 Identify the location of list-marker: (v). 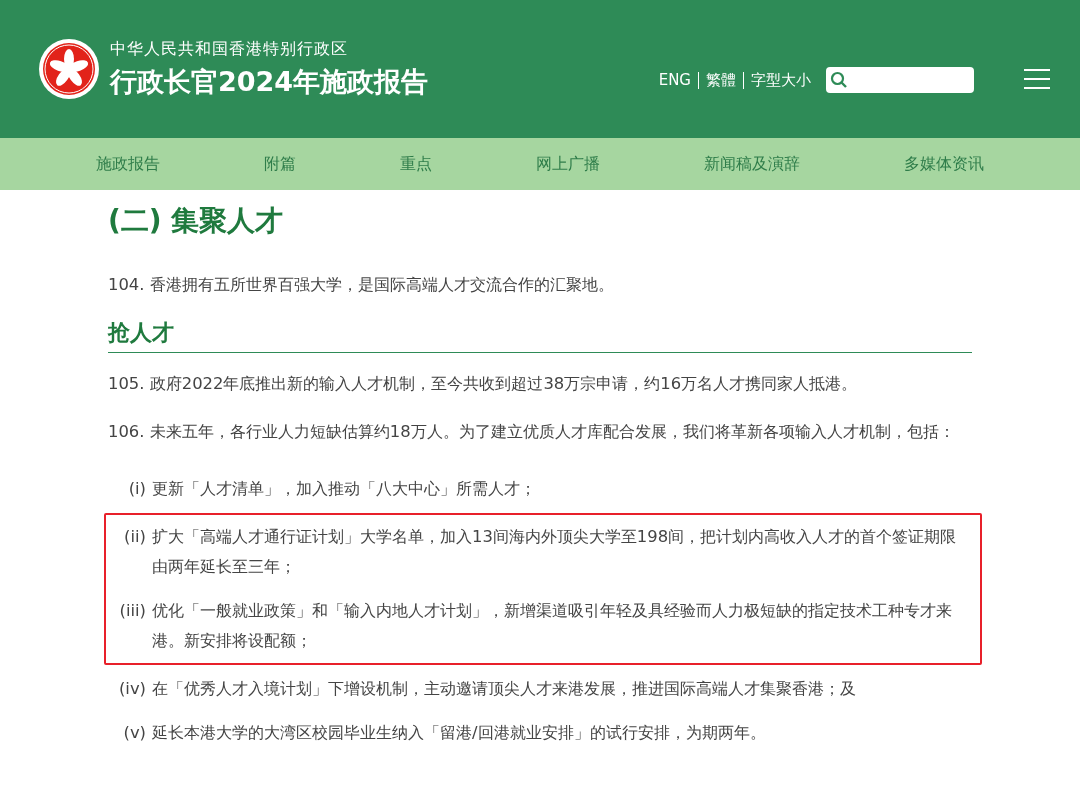
(134, 733).